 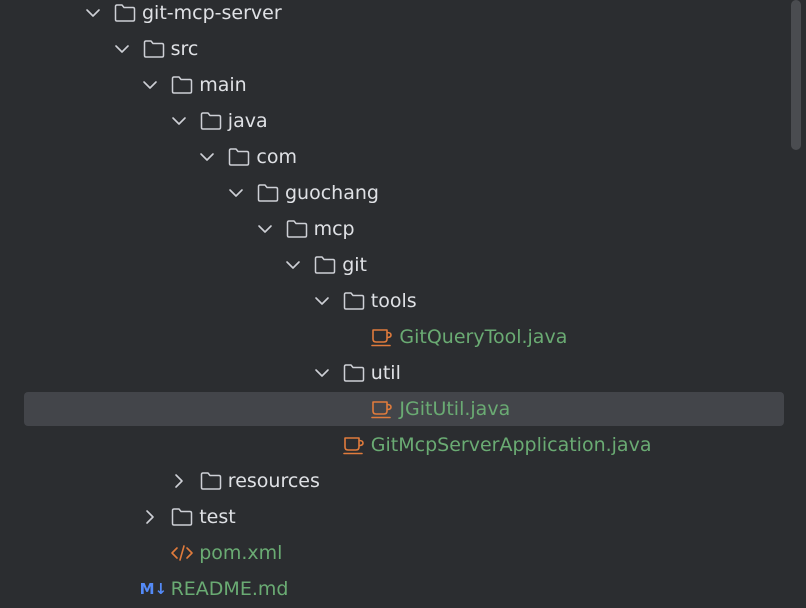 I want to click on tree-item-label: git, so click(x=354, y=265).